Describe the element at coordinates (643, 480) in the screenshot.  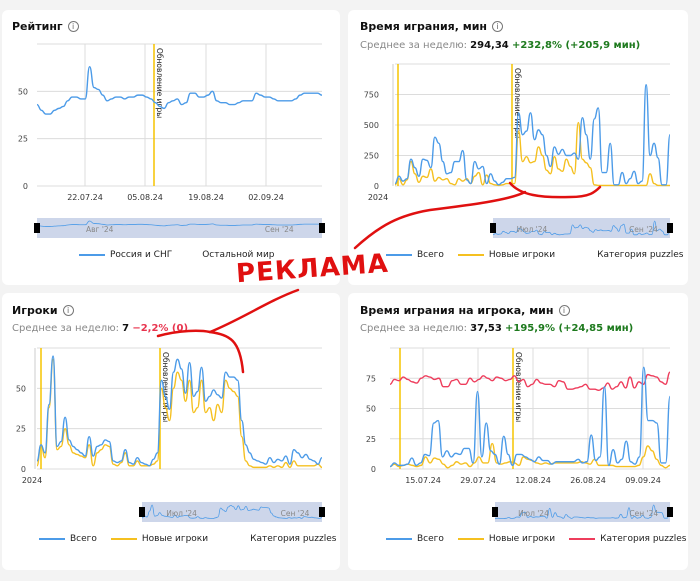
I see `x-tick-label: 09.09.24` at that location.